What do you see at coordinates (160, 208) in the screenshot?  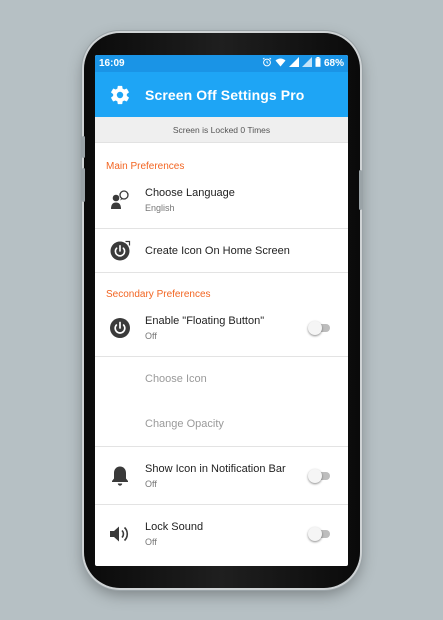 I see `choose-language-summary: English` at bounding box center [160, 208].